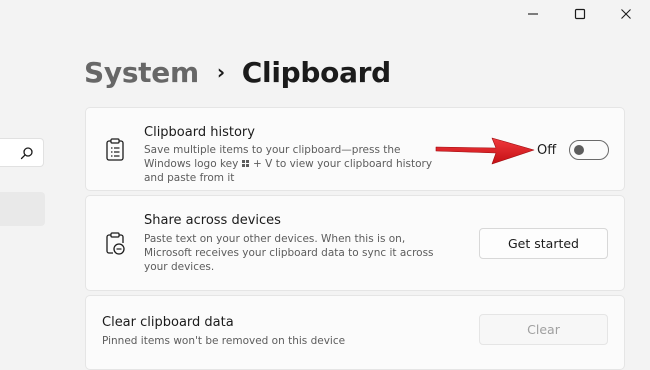 The width and height of the screenshot is (650, 370). What do you see at coordinates (115, 243) in the screenshot?
I see `clipboard-sync-icon` at bounding box center [115, 243].